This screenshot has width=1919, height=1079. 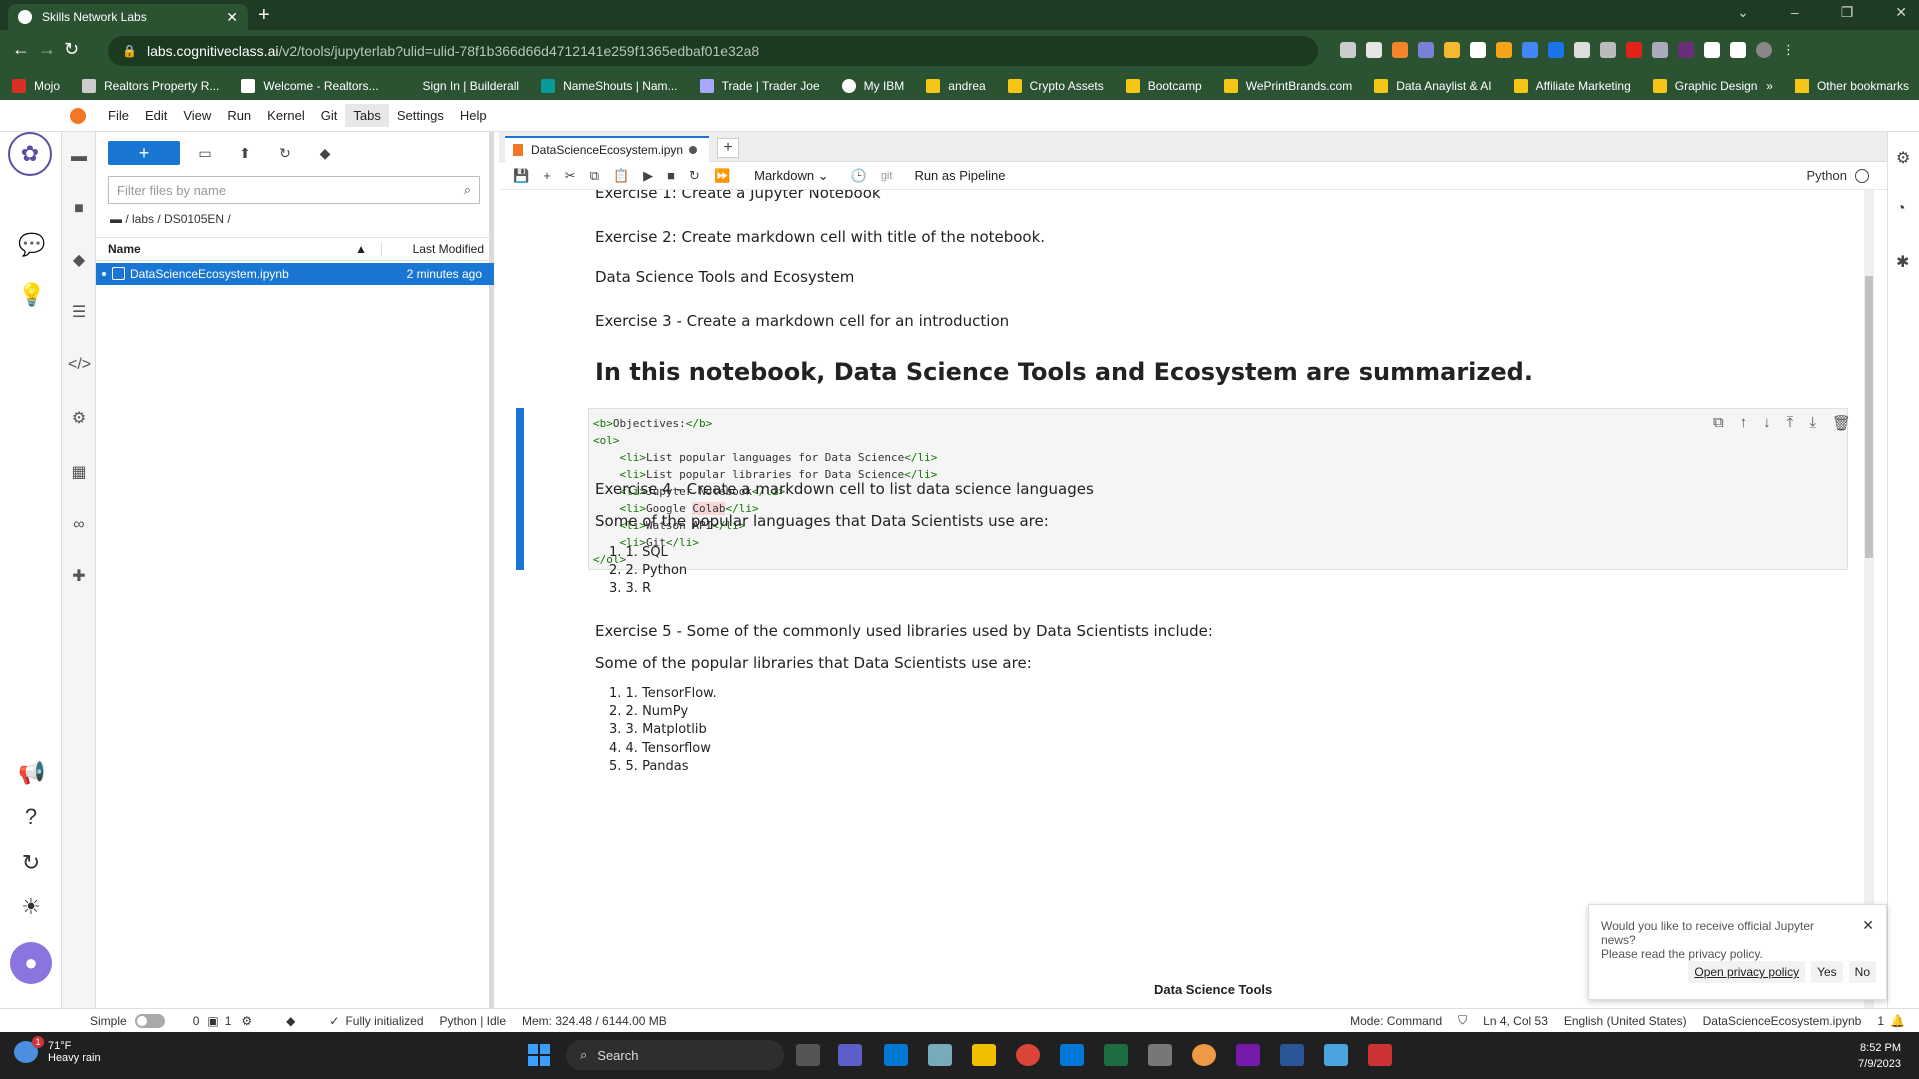 What do you see at coordinates (245, 153) in the screenshot?
I see `upload-icon: ⬆` at bounding box center [245, 153].